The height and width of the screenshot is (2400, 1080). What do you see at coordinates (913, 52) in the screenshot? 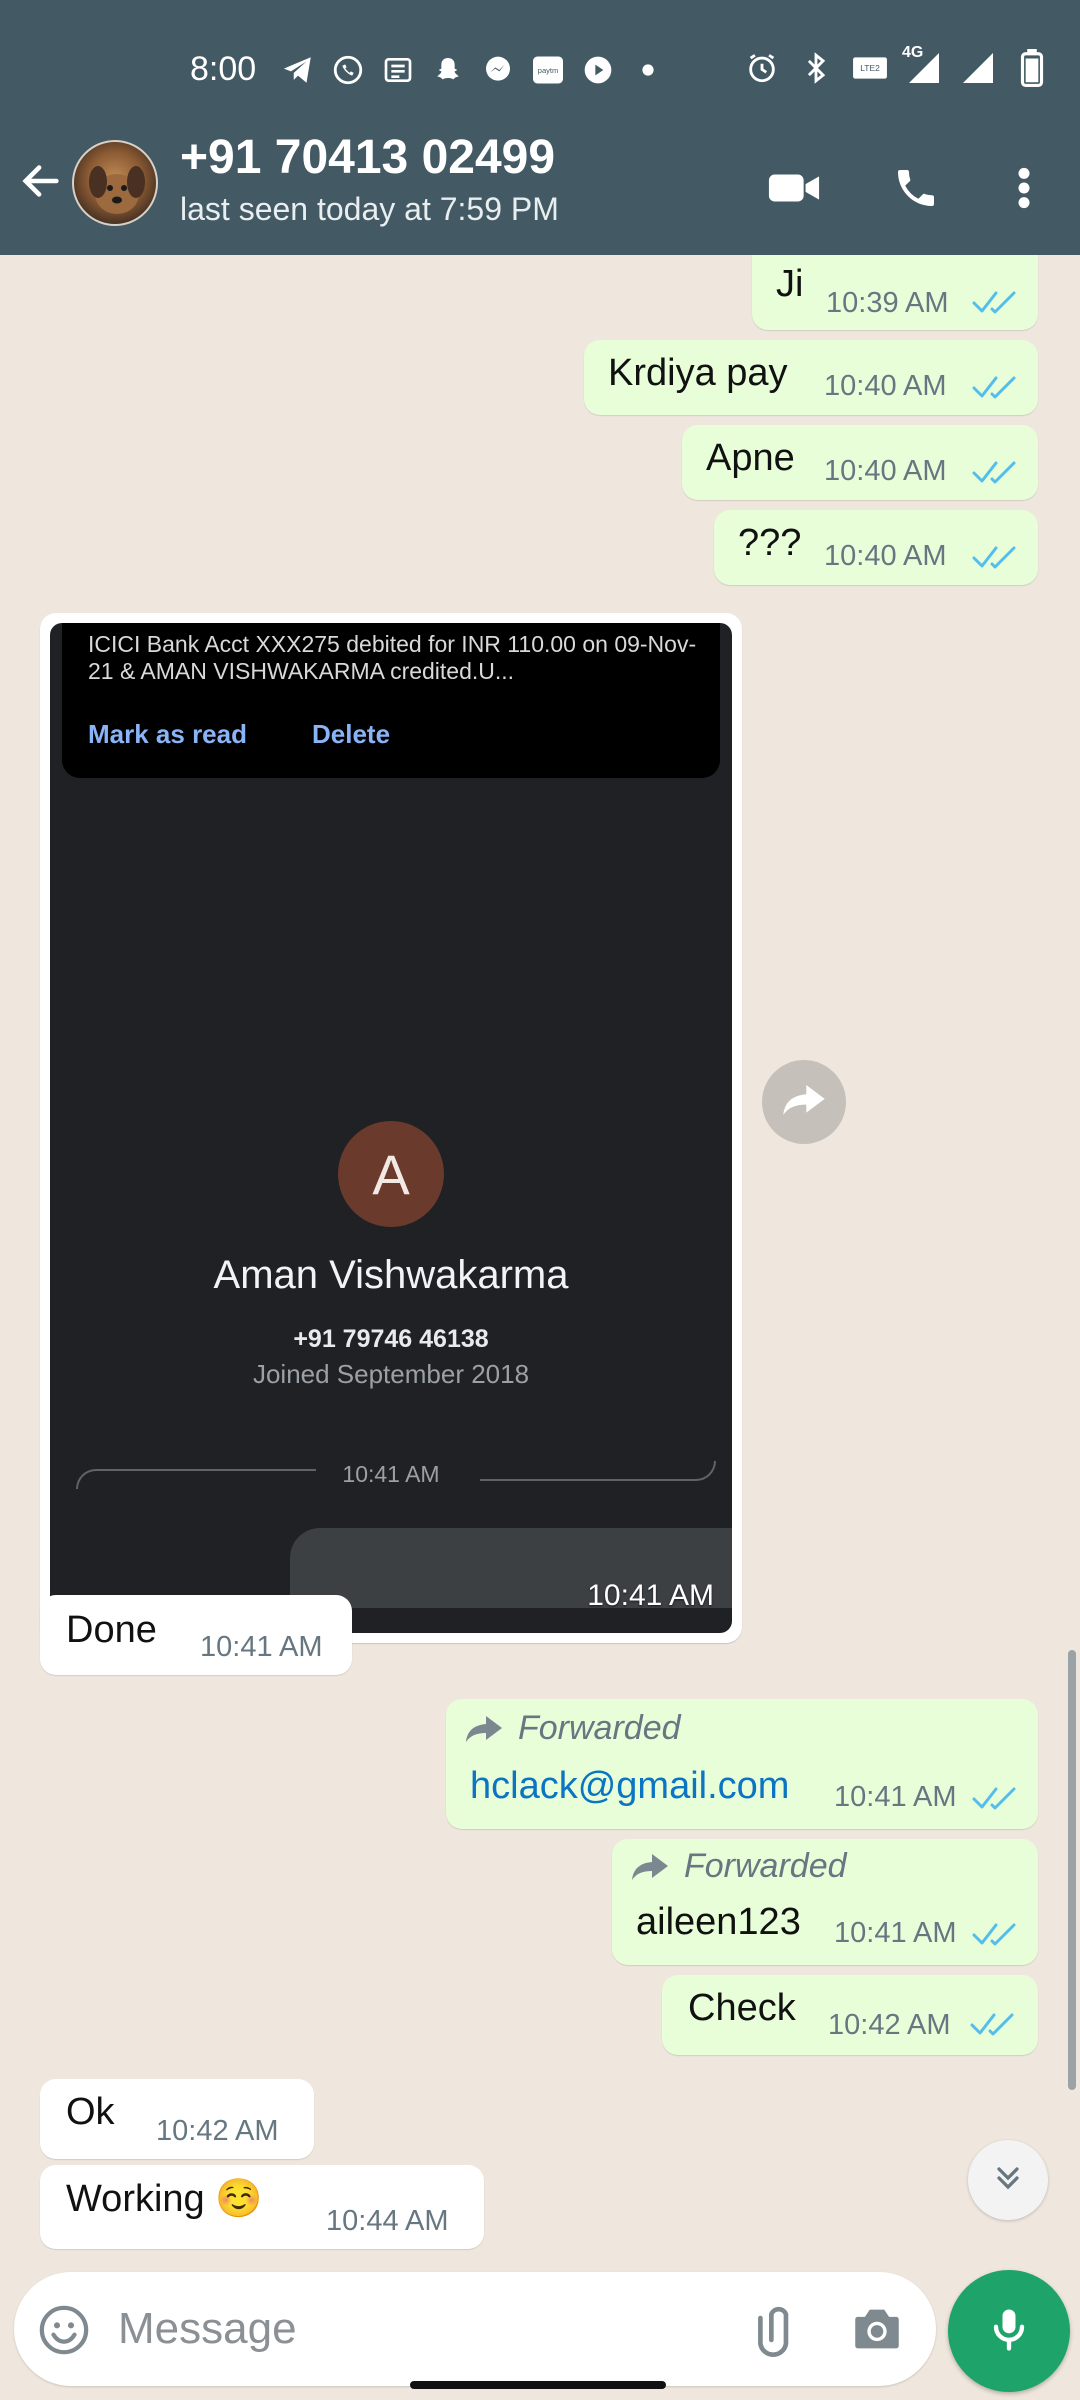
I see `network-type: 4G` at bounding box center [913, 52].